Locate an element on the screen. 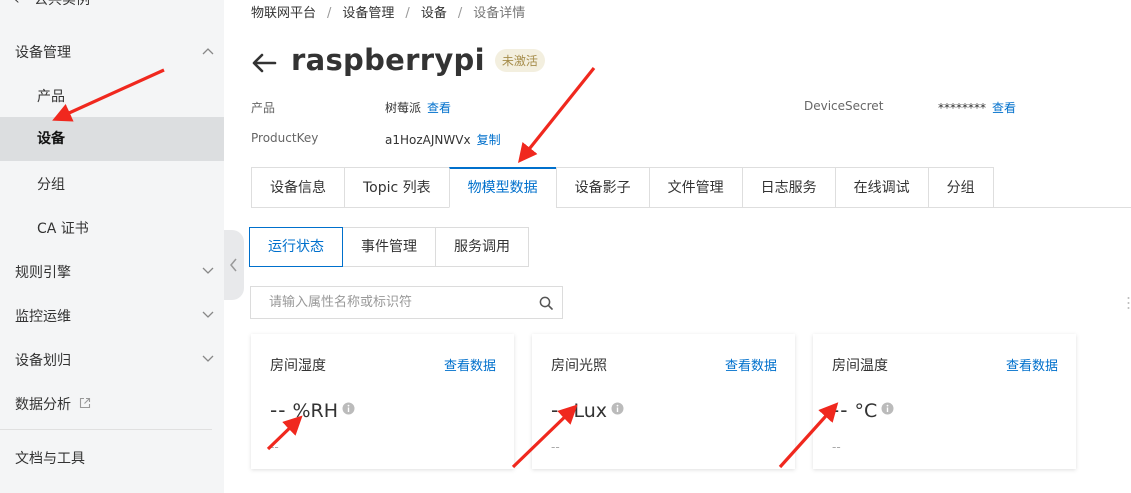 The width and height of the screenshot is (1131, 493). sidebar-item-docs-tools: 文档与工具 is located at coordinates (112, 459).